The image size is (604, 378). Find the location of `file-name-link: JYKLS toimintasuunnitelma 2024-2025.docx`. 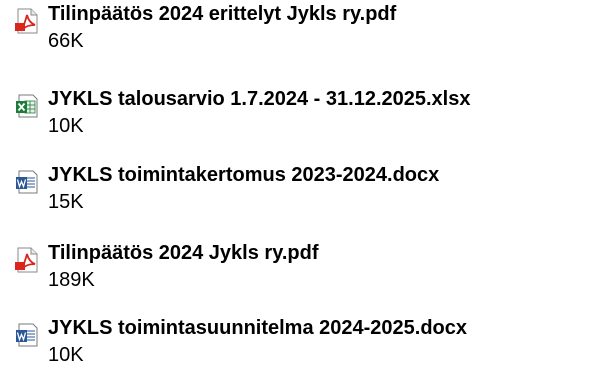

file-name-link: JYKLS toimintasuunnitelma 2024-2025.docx is located at coordinates (257, 328).